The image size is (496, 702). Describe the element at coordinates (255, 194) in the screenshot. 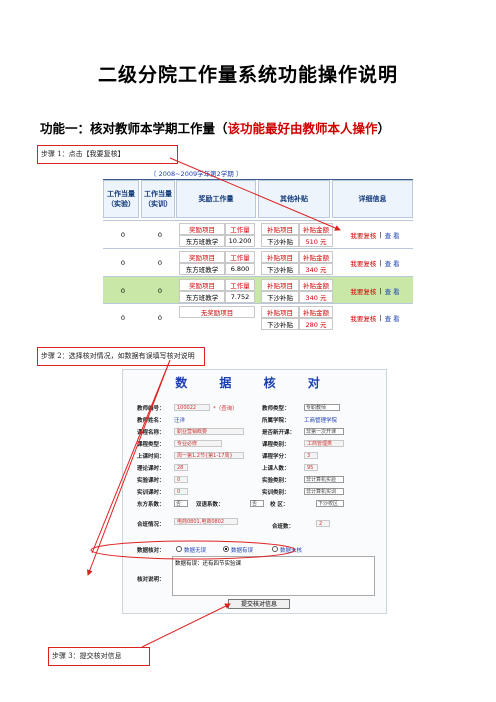

I see `step1-arrow` at that location.